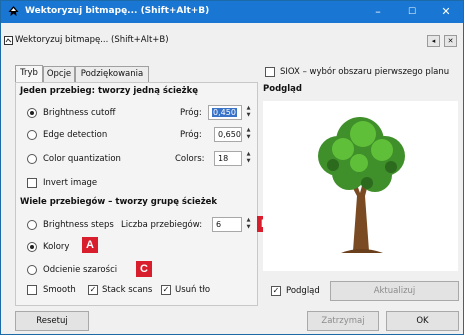  Describe the element at coordinates (248, 224) in the screenshot. I see `scans-stepper: ▲ ▼` at that location.